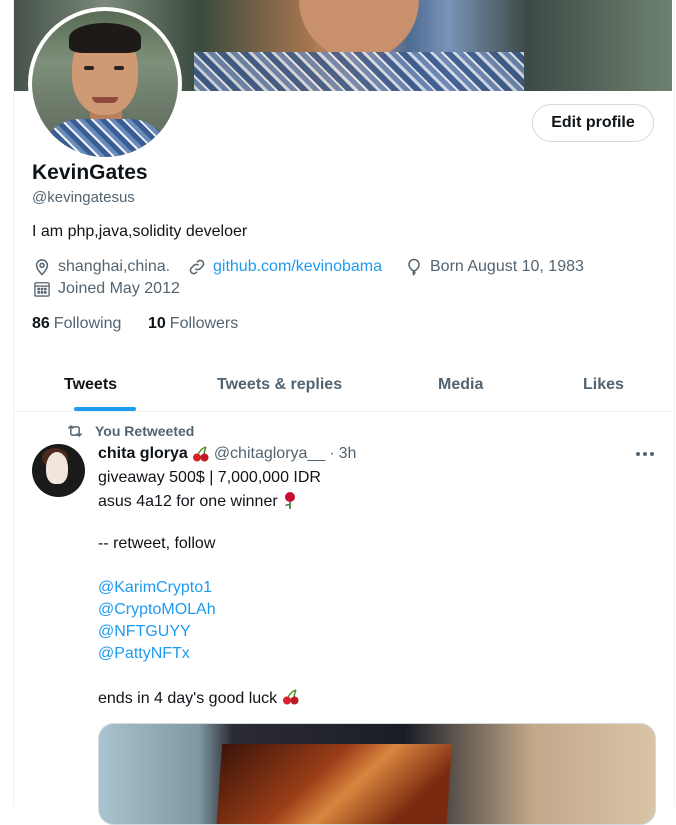 The height and width of the screenshot is (825, 676). I want to click on retweet-icon, so click(75, 431).